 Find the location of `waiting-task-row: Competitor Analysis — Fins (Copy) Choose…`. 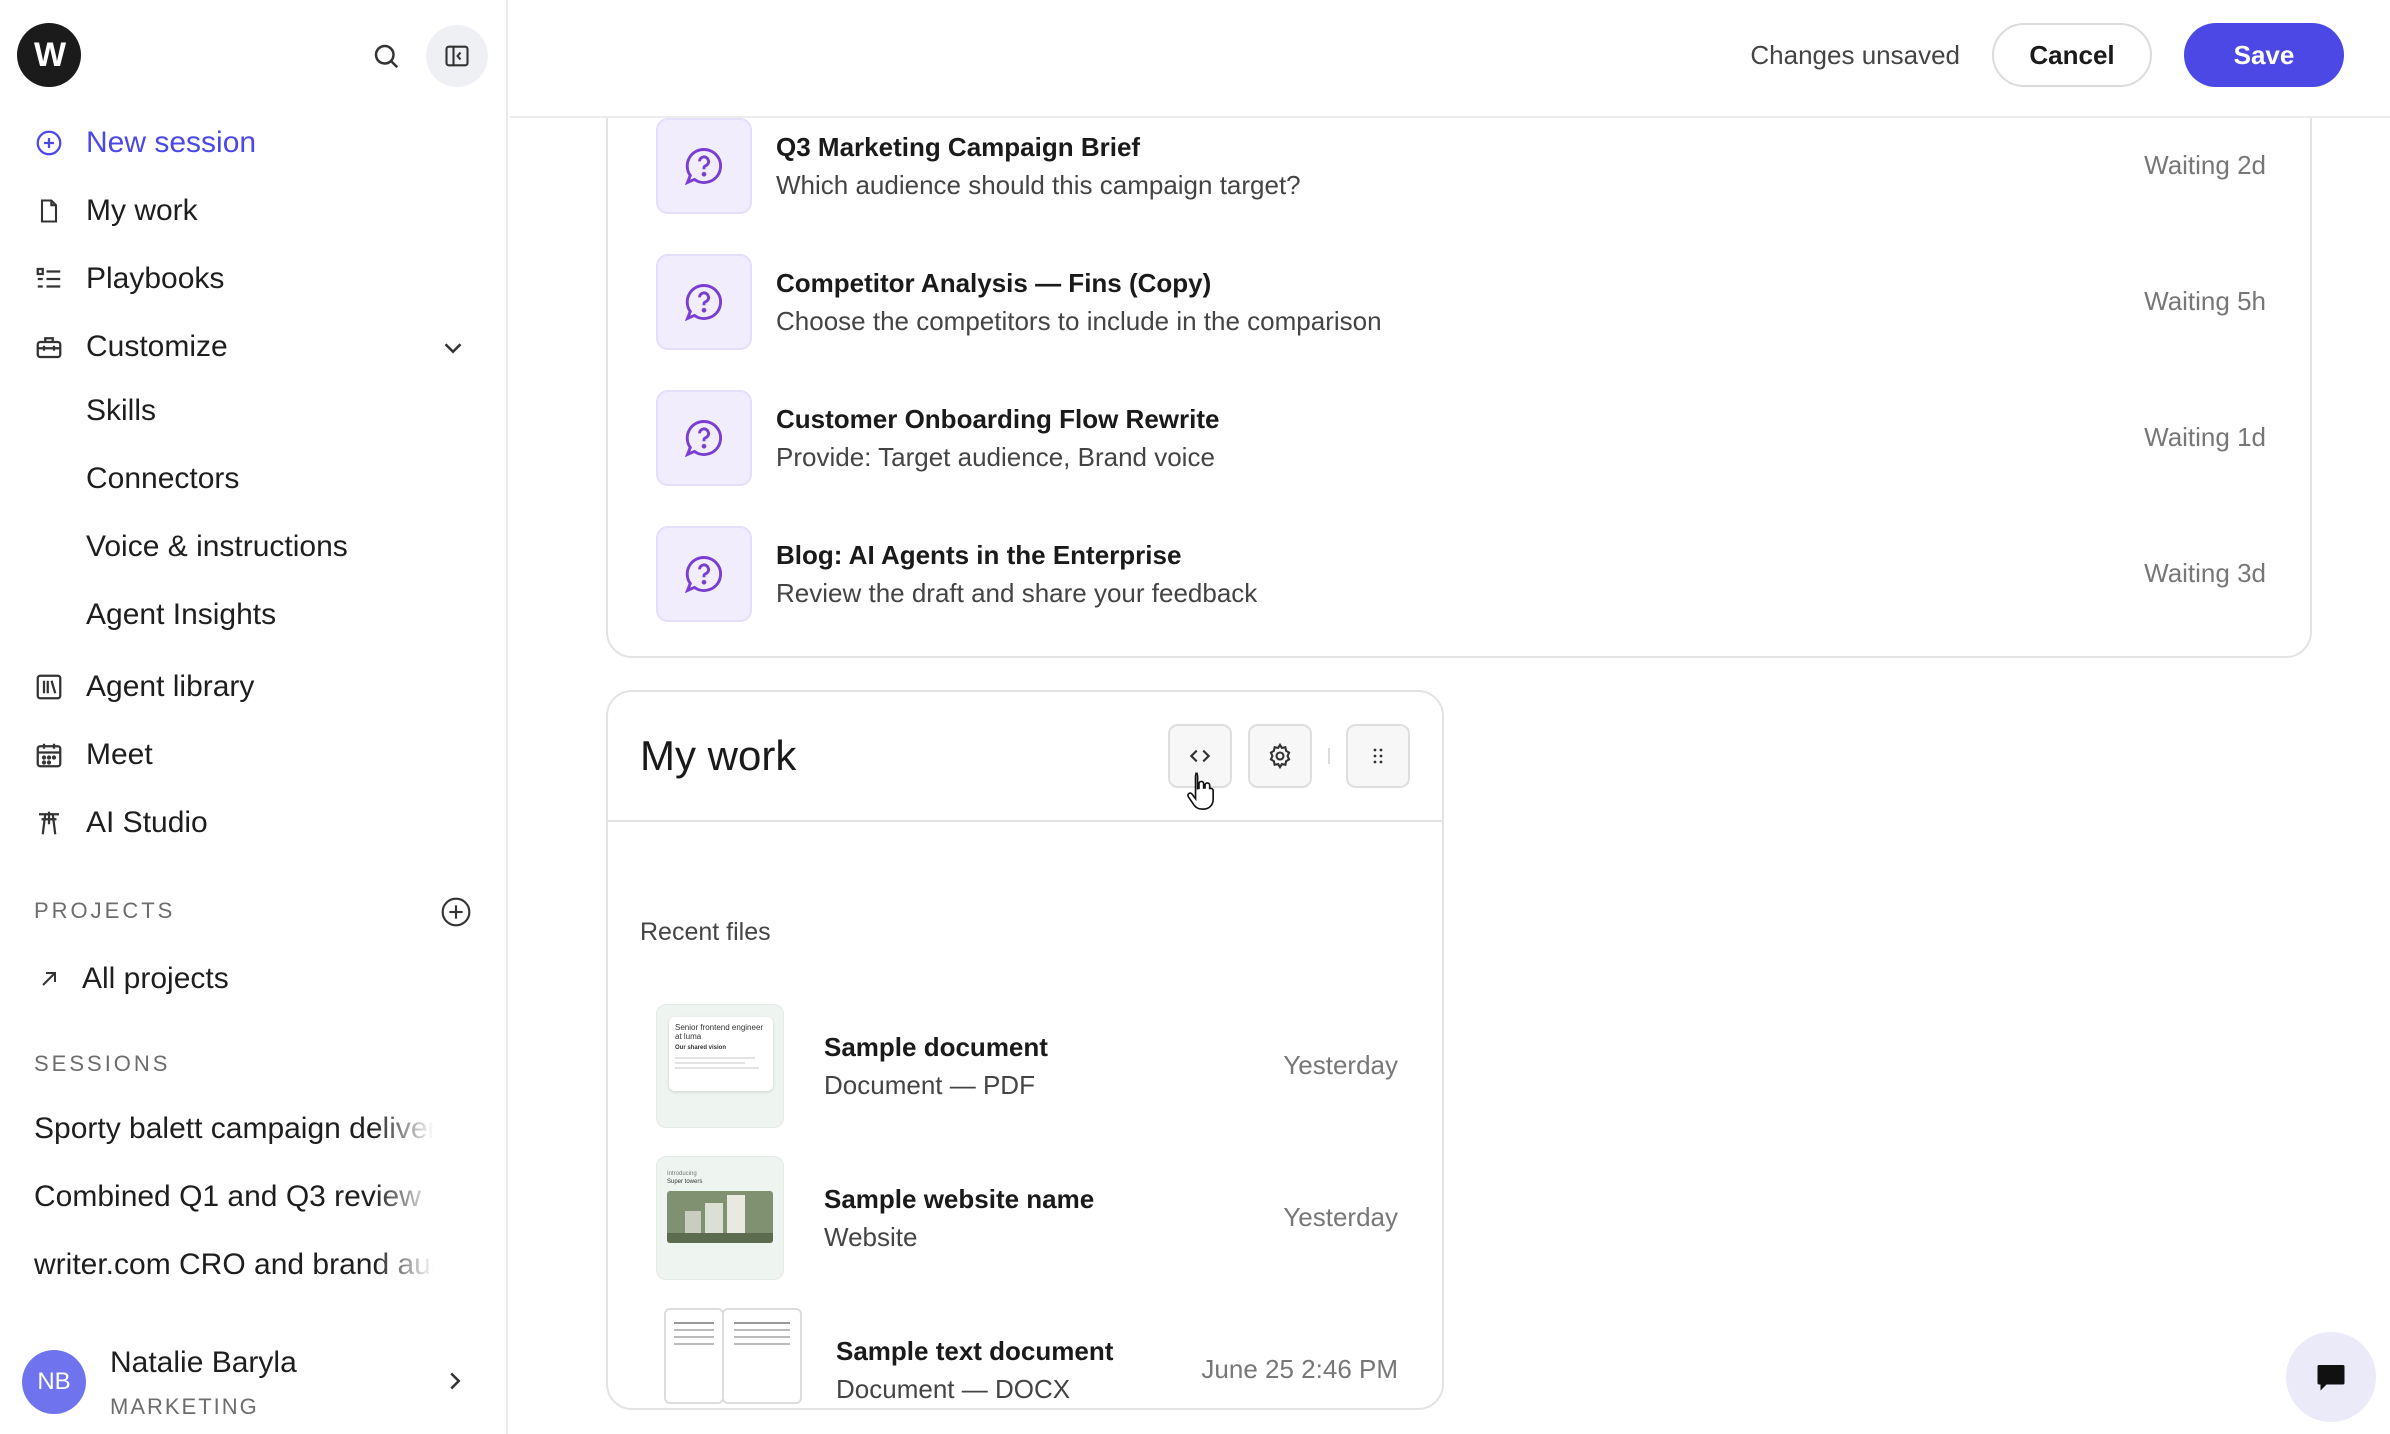

waiting-task-row: Competitor Analysis — Fins (Copy) Choose… is located at coordinates (1461, 302).